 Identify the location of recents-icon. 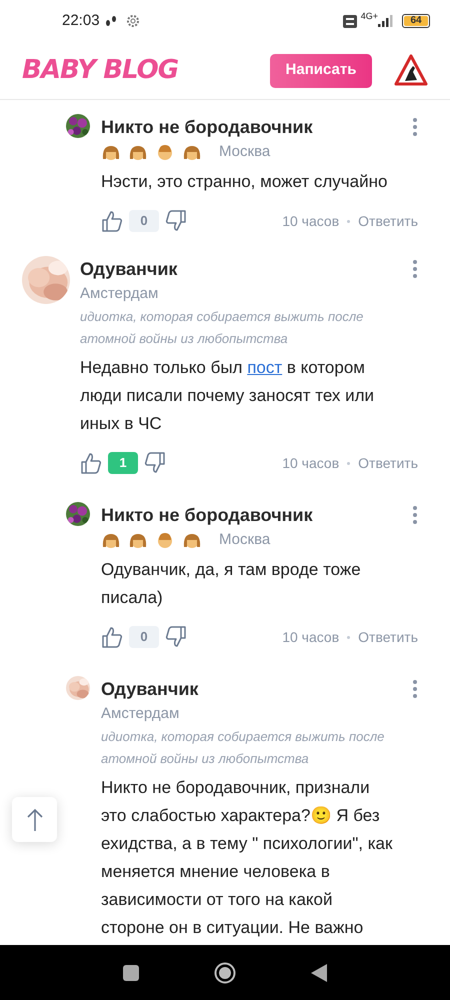
(131, 972).